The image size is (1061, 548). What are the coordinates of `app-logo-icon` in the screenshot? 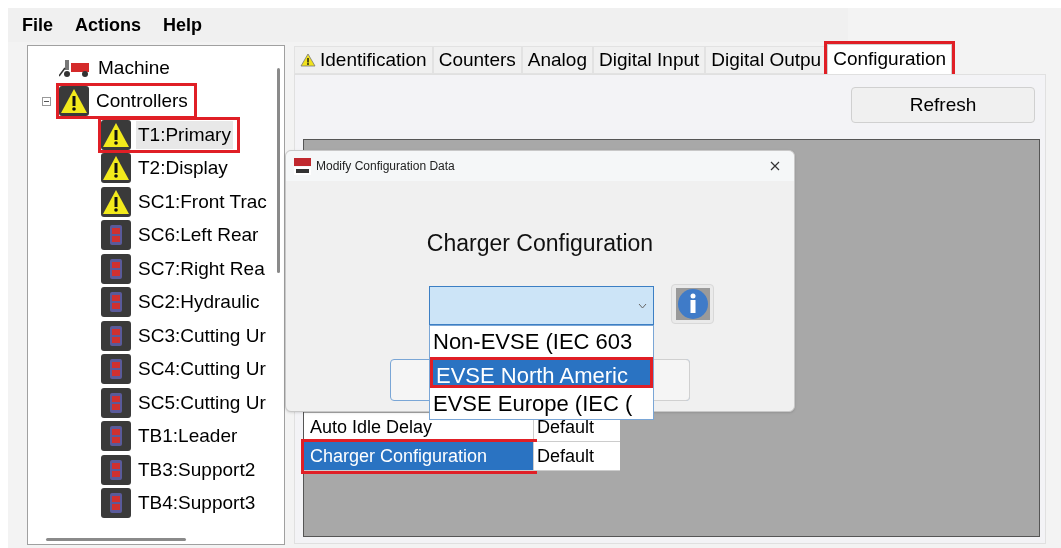 It's located at (302, 166).